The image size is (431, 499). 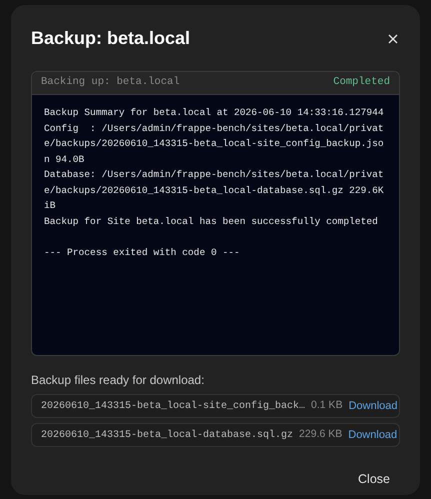 What do you see at coordinates (374, 479) in the screenshot?
I see `close-button: Close` at bounding box center [374, 479].